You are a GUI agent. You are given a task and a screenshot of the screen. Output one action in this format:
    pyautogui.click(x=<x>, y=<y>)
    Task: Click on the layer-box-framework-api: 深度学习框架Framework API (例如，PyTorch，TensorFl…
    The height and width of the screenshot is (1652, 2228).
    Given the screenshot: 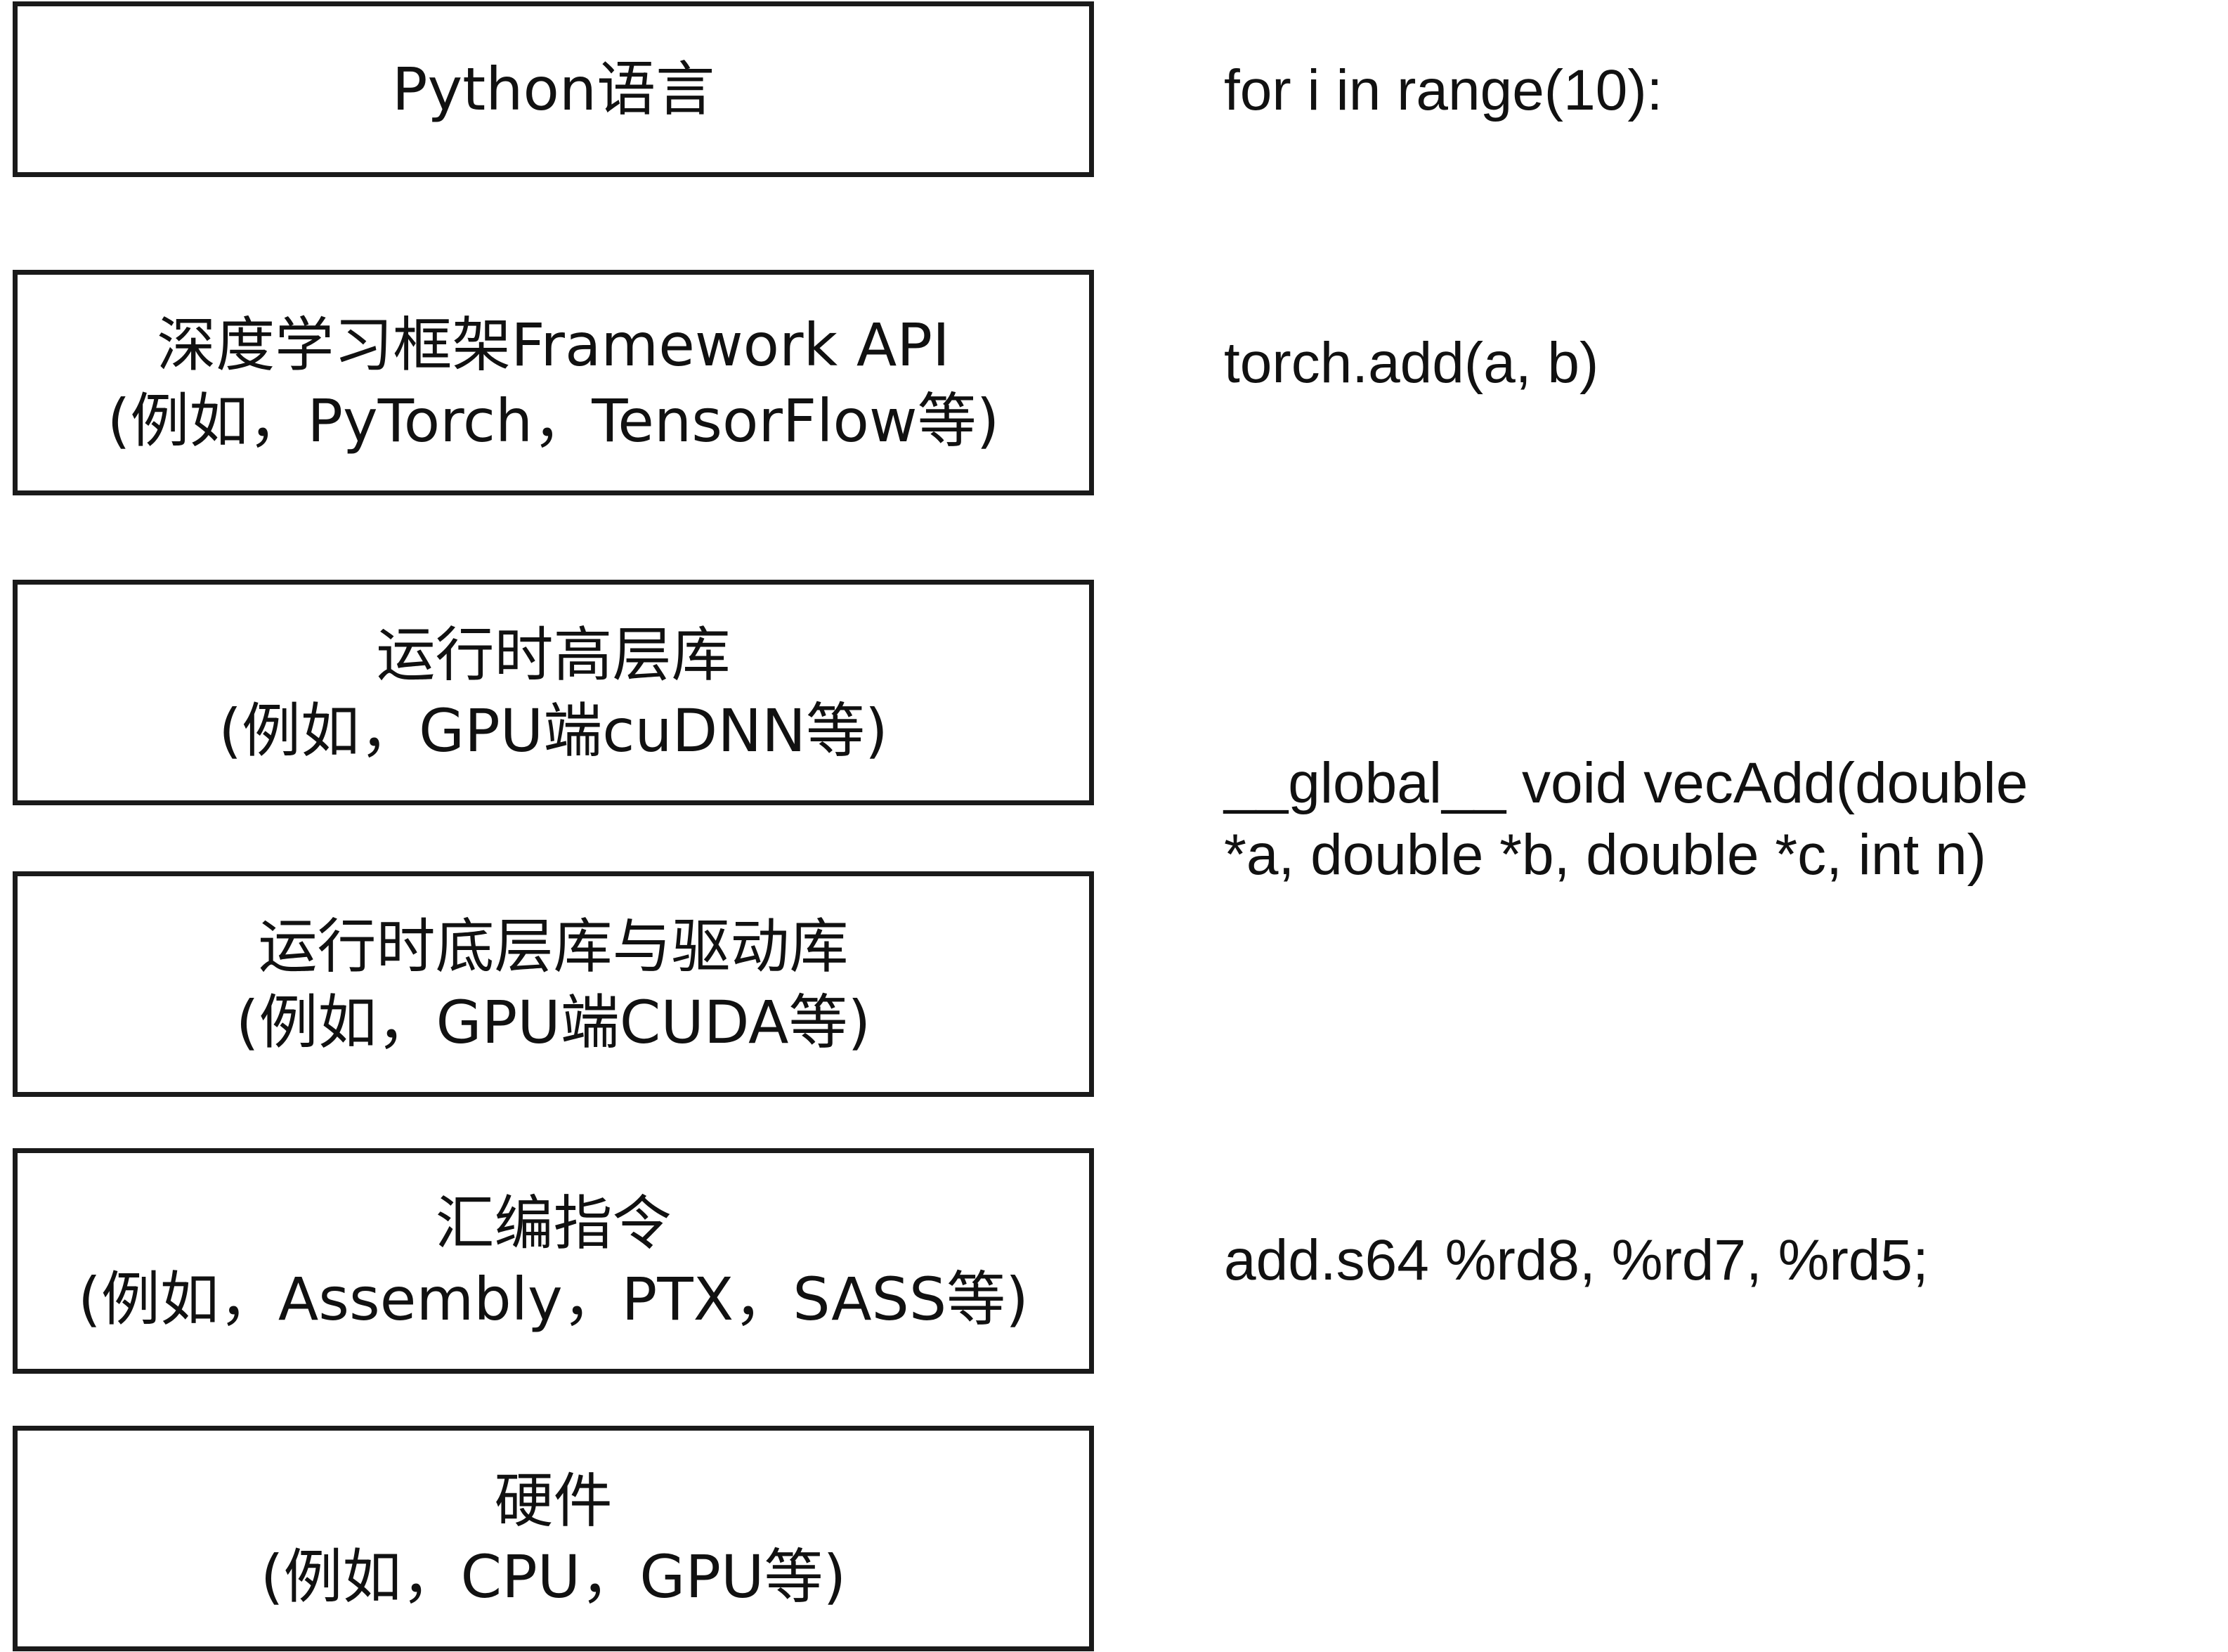 What is the action you would take?
    pyautogui.click(x=553, y=382)
    